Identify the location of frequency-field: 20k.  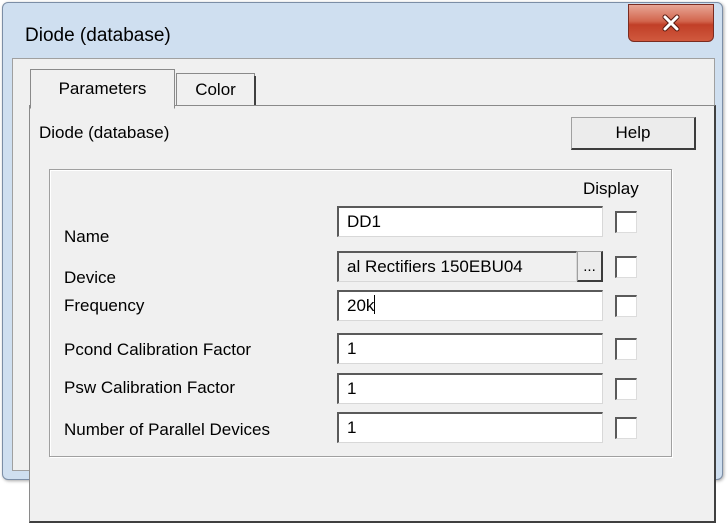
(470, 305).